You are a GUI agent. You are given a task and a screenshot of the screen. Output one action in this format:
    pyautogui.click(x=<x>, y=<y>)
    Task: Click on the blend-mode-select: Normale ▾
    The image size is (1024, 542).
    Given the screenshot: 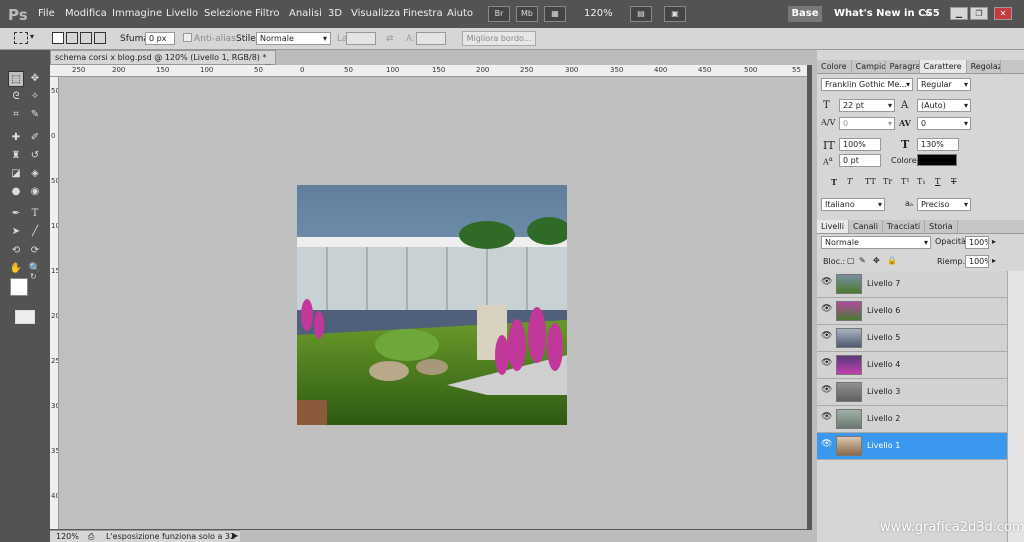 What is the action you would take?
    pyautogui.click(x=876, y=242)
    